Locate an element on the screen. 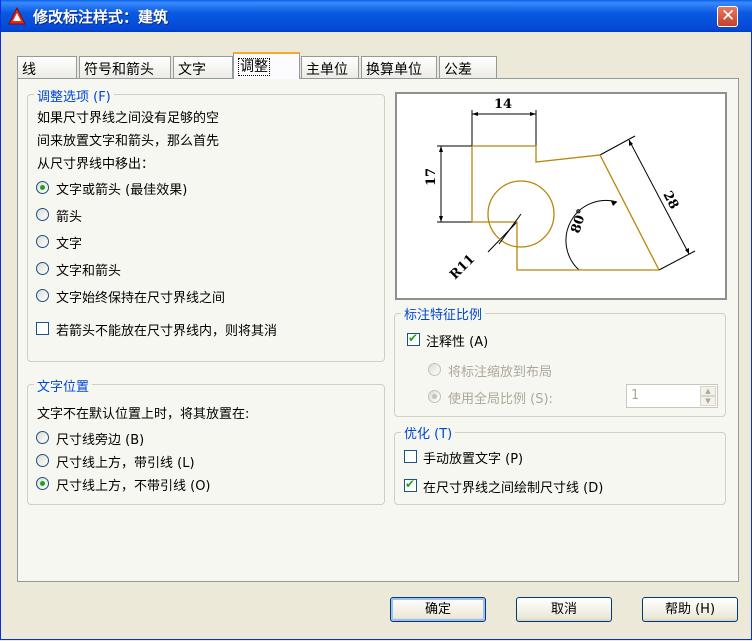 This screenshot has width=752, height=641. tab-text: 文字 is located at coordinates (203, 67).